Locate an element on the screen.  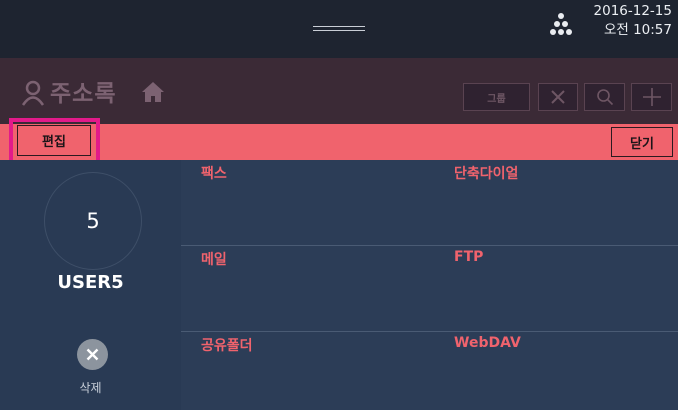
search-icon is located at coordinates (604, 97).